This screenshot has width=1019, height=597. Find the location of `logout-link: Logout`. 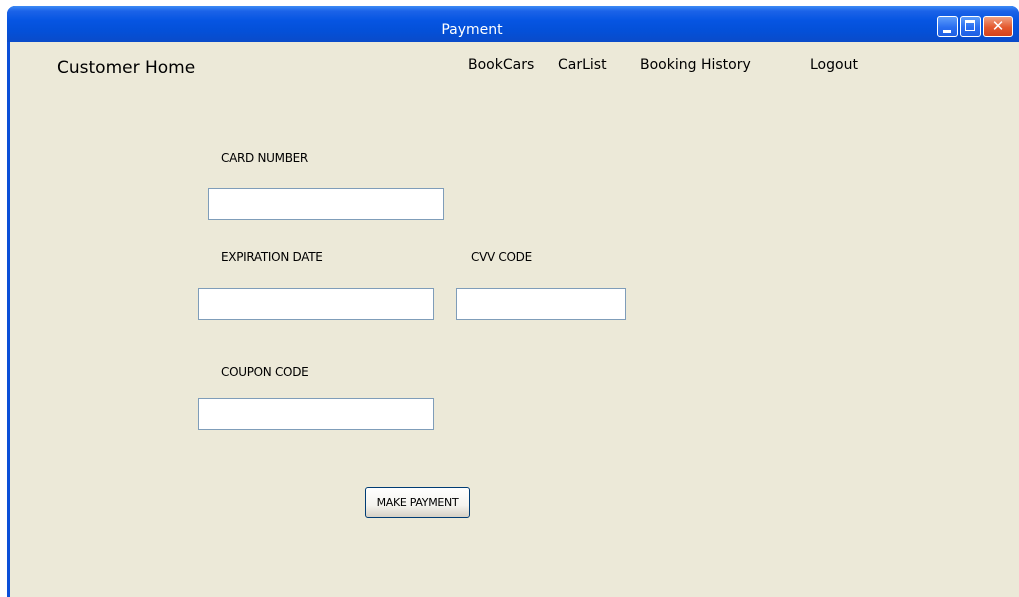

logout-link: Logout is located at coordinates (834, 65).